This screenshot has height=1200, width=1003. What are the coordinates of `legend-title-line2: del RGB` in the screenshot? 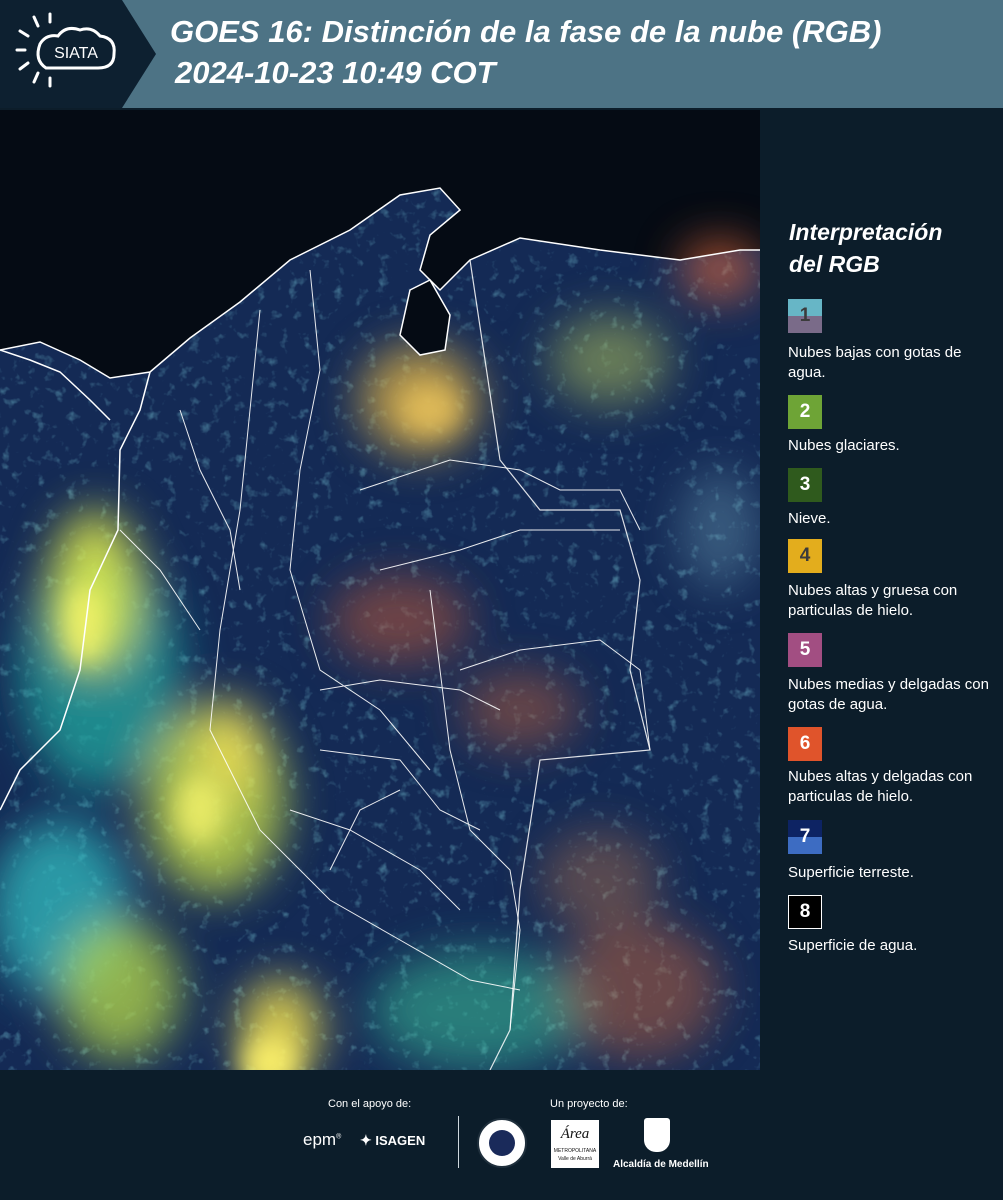 It's located at (834, 264).